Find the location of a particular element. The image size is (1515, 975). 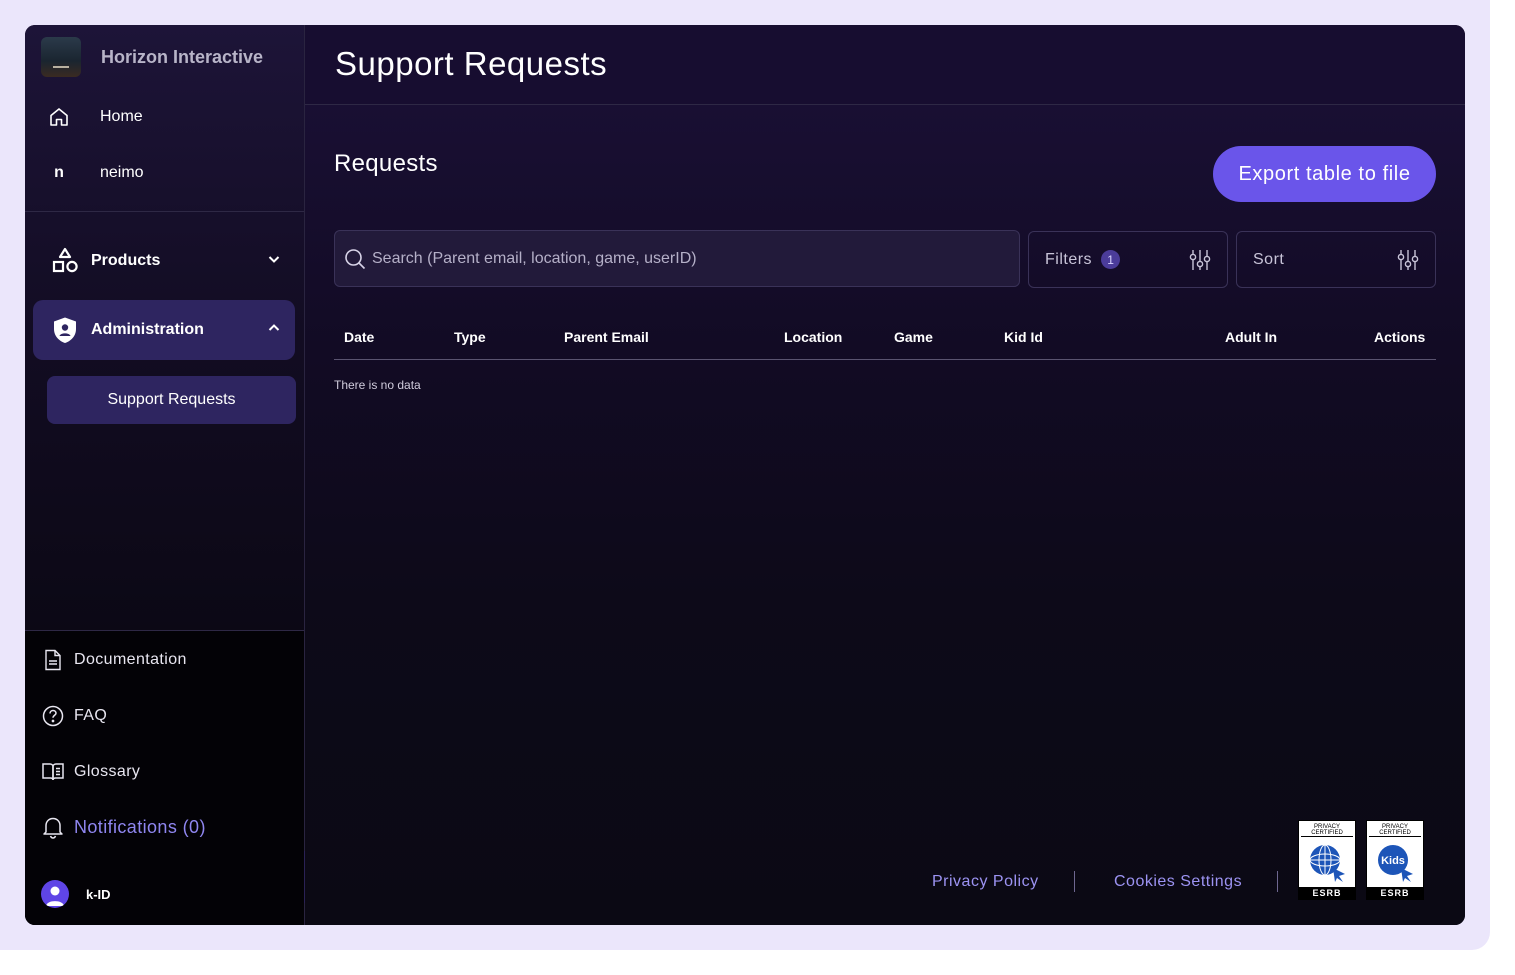

svg-text: Kids is located at coordinates (1393, 861).